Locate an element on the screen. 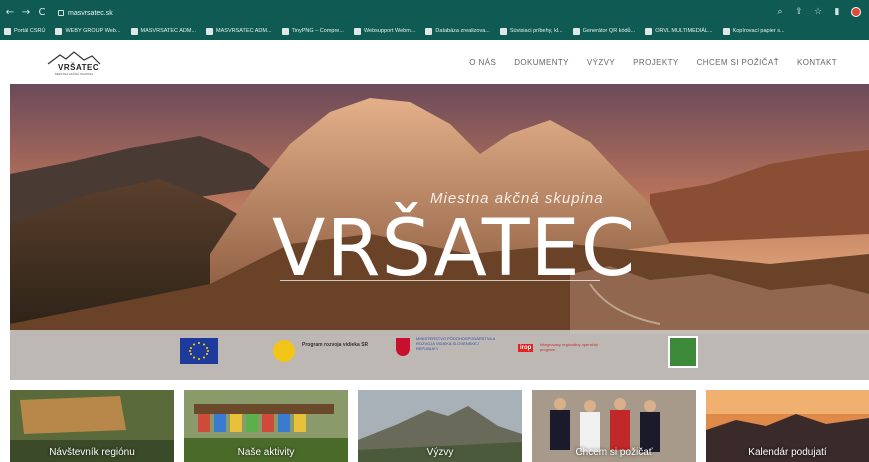 Image resolution: width=869 pixels, height=462 pixels. slovak-crest-icon is located at coordinates (403, 347).